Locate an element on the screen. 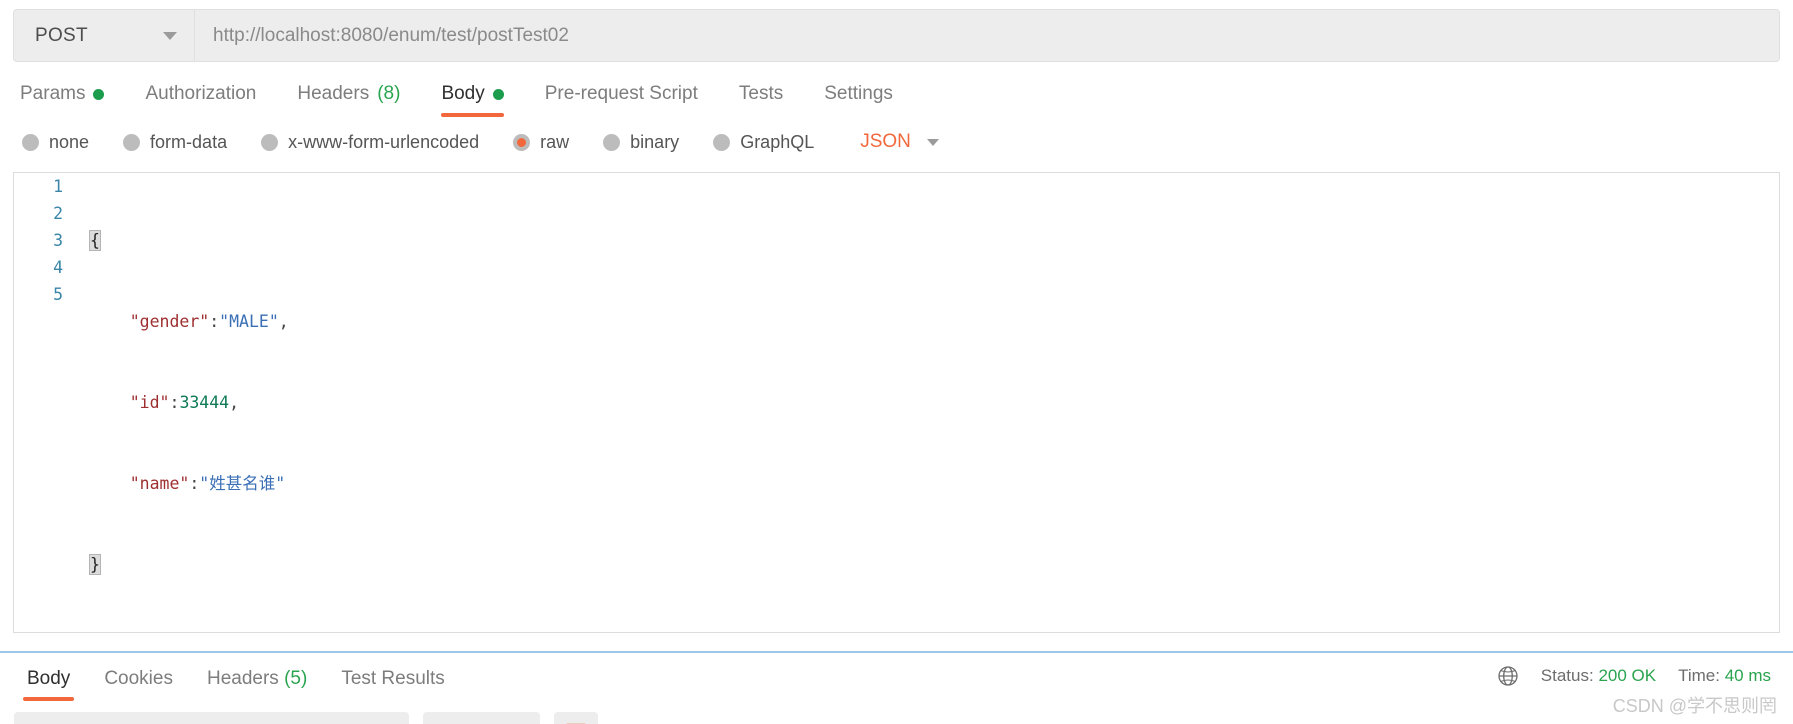 The height and width of the screenshot is (724, 1793). request-body-language-select: JSON is located at coordinates (899, 142).